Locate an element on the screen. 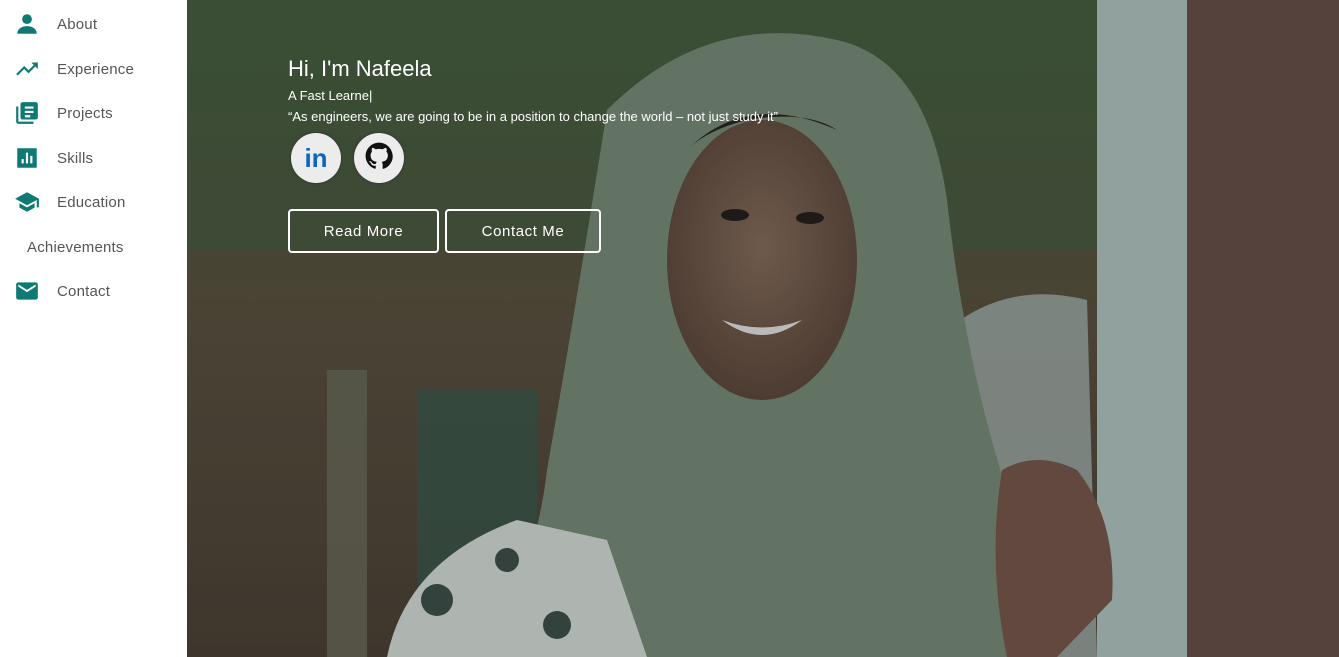  nav-item-about: About is located at coordinates (93, 24).